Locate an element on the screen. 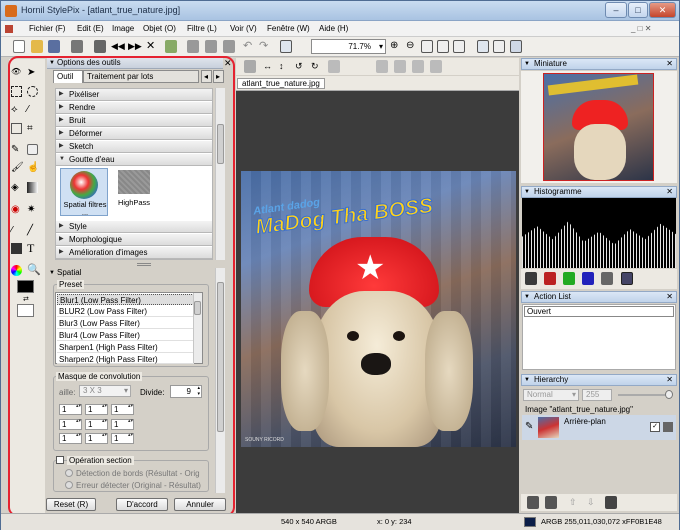 The height and width of the screenshot is (530, 680). redo-icon: ↷ is located at coordinates (265, 46).